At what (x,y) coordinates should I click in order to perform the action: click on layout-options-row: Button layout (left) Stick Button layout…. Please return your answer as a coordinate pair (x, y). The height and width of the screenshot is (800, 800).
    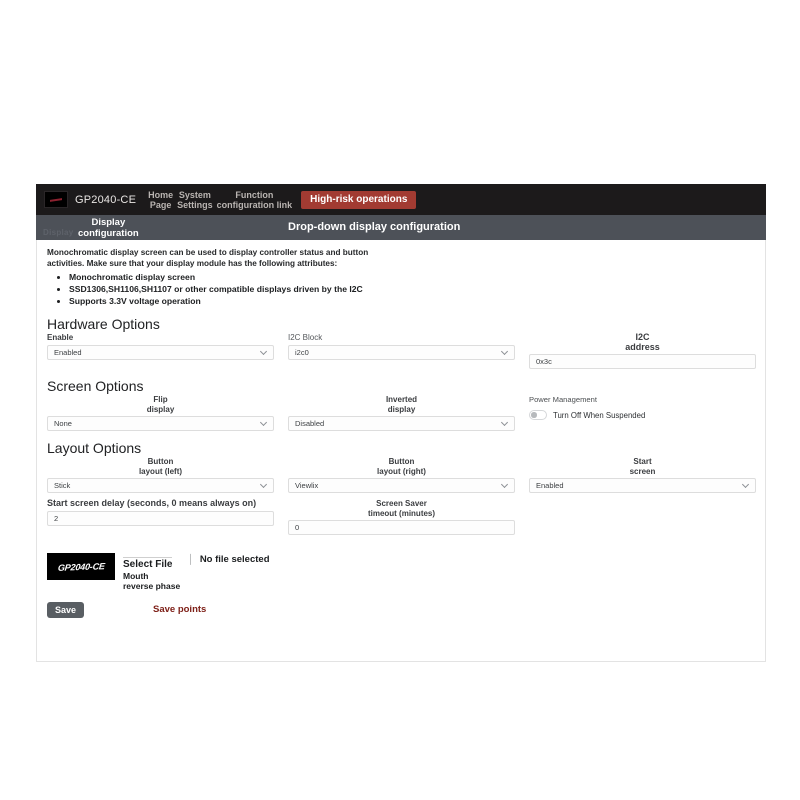
    Looking at the image, I should click on (401, 475).